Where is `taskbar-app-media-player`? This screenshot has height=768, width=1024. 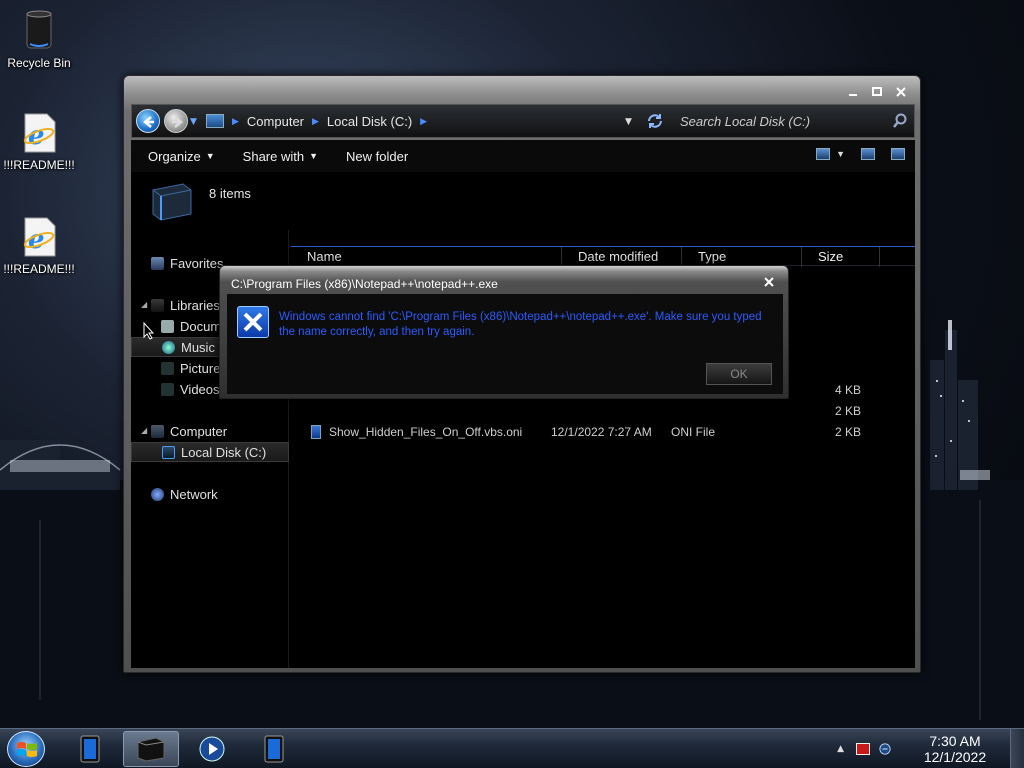 taskbar-app-media-player is located at coordinates (212, 749).